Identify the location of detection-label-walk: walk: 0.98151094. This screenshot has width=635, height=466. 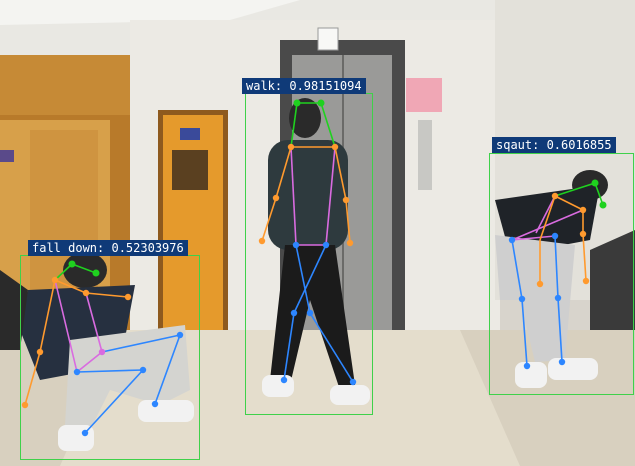
(304, 86).